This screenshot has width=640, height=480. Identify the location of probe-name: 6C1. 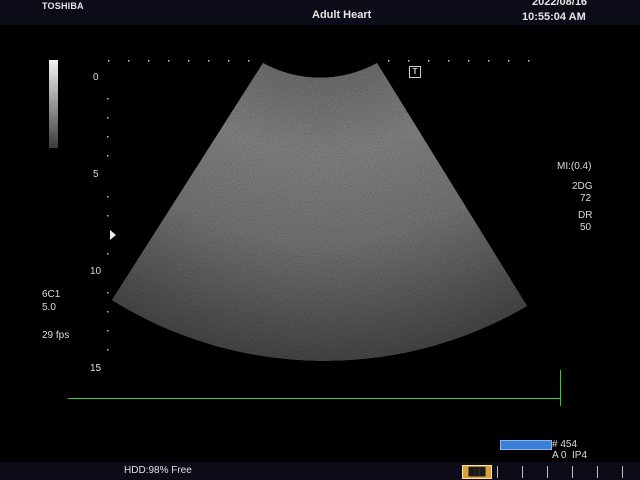
(51, 294).